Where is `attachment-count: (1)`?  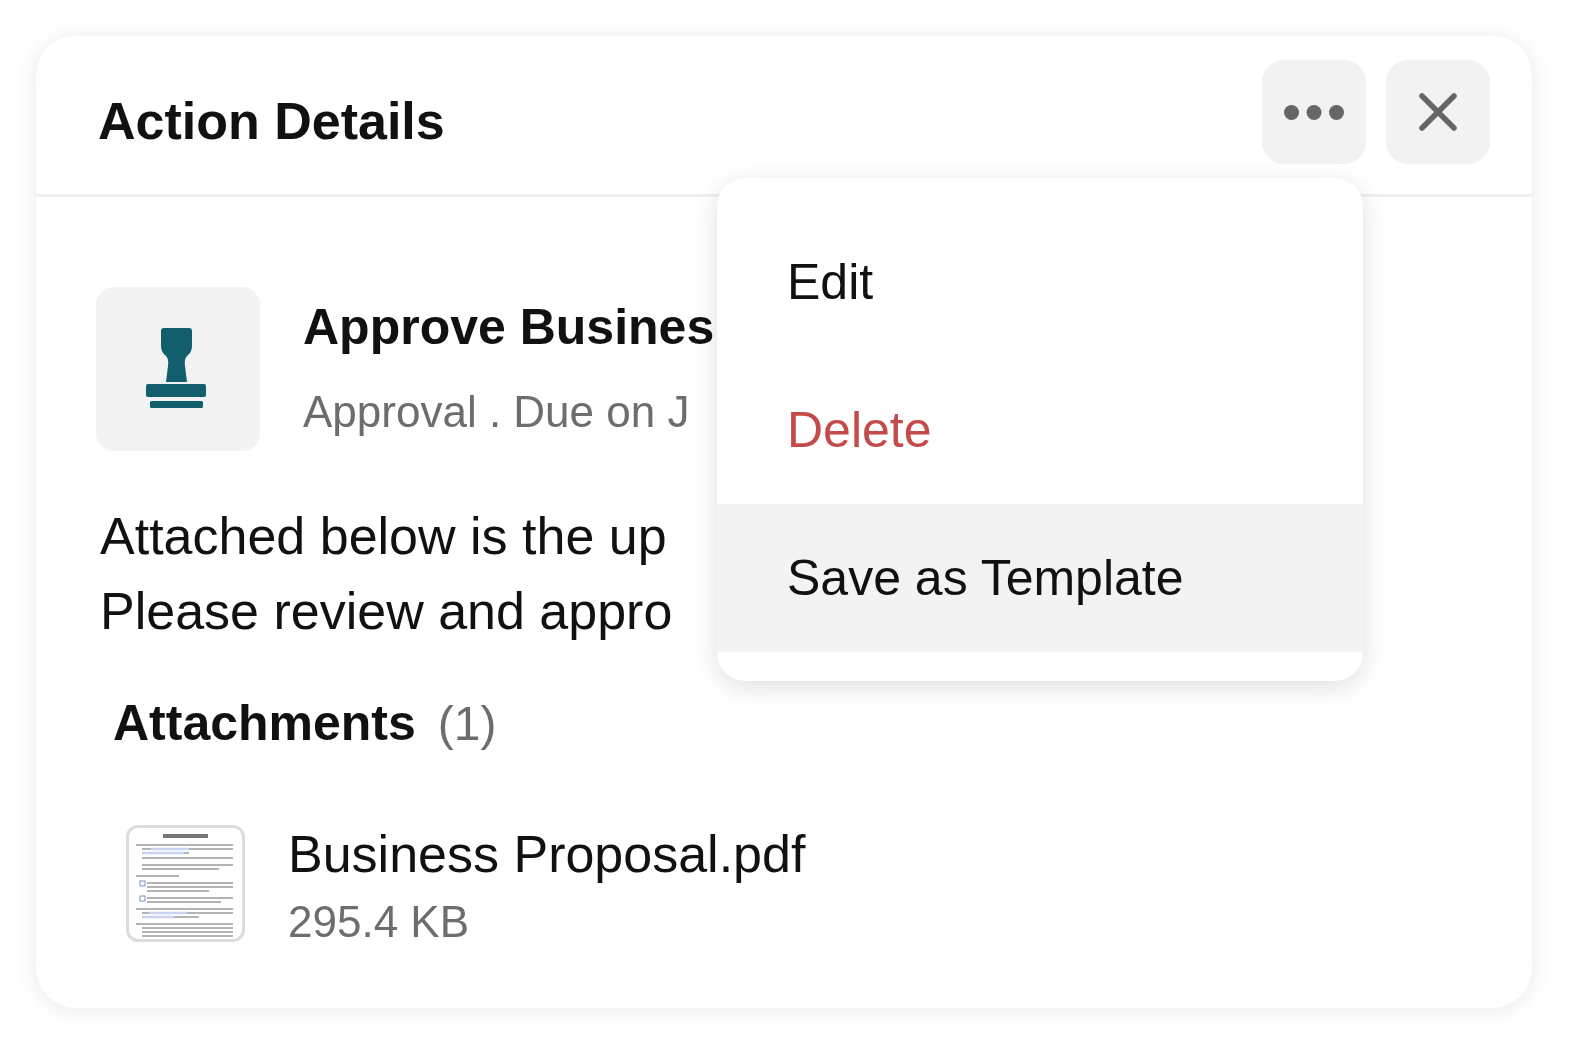 attachment-count: (1) is located at coordinates (467, 724).